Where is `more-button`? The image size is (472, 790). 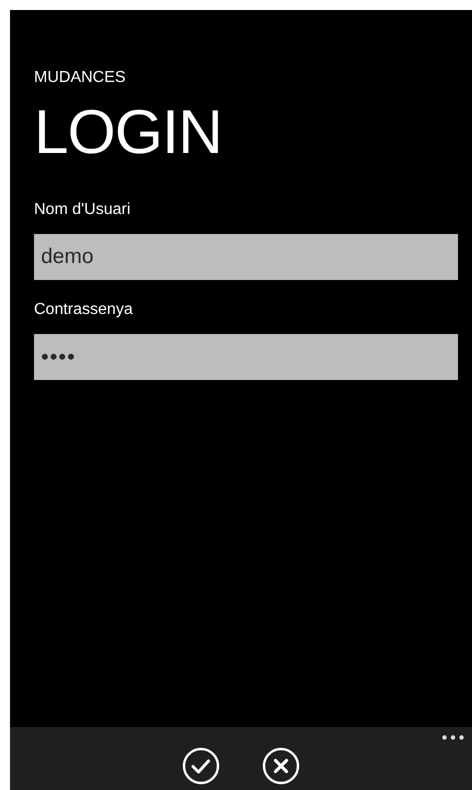 more-button is located at coordinates (453, 737).